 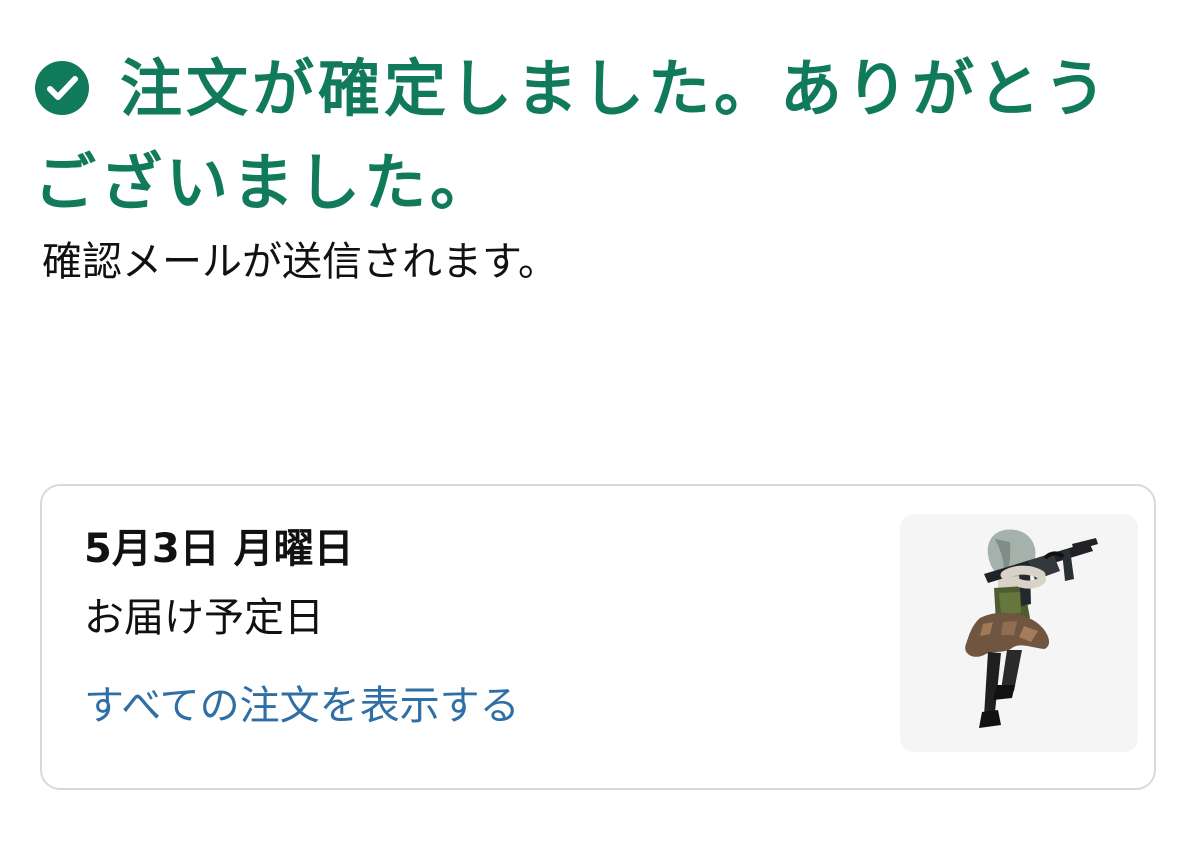 What do you see at coordinates (302, 706) in the screenshot?
I see `view-all-orders-link: すべての注文を表示する` at bounding box center [302, 706].